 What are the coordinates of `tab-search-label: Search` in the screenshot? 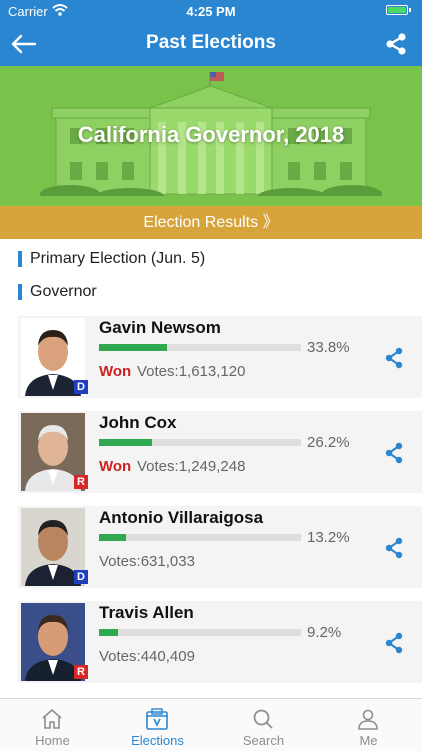 It's located at (263, 740).